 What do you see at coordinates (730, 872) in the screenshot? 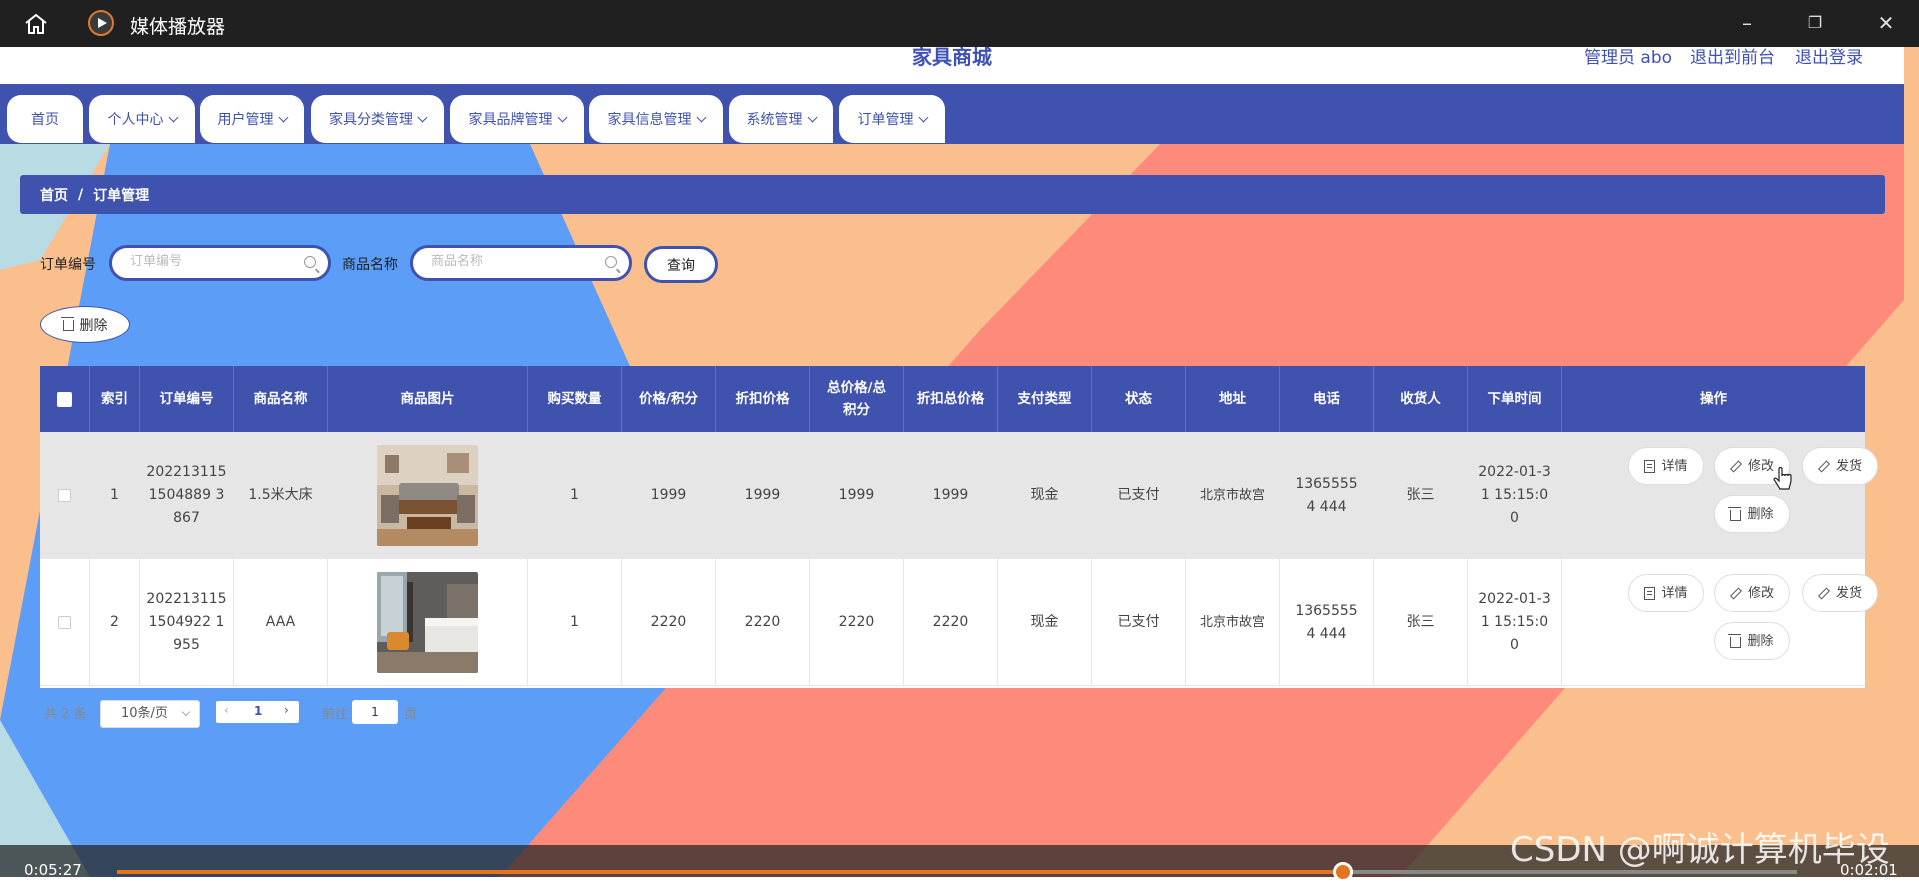
I see `seek-progress` at bounding box center [730, 872].